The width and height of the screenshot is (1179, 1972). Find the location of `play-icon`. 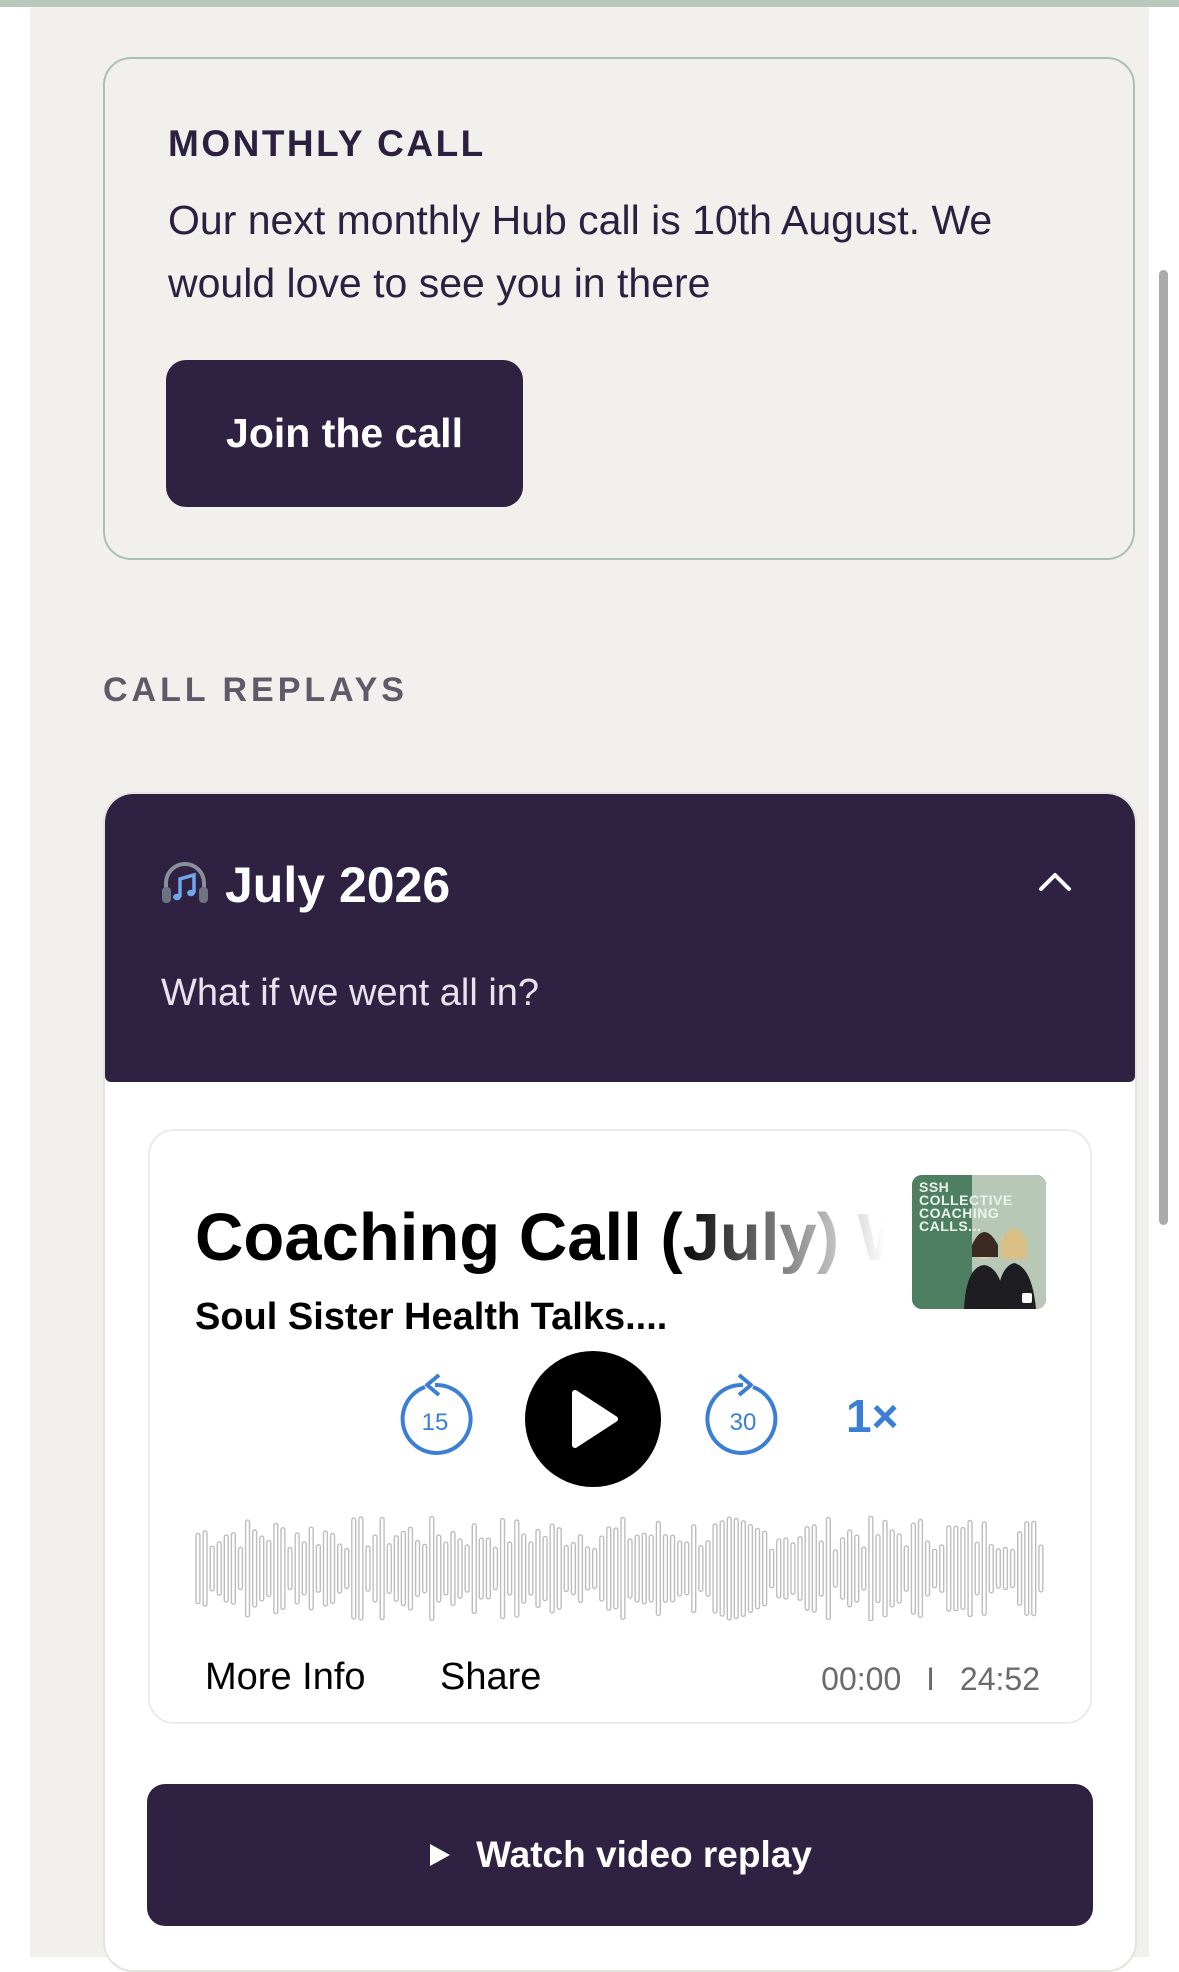

play-icon is located at coordinates (595, 1419).